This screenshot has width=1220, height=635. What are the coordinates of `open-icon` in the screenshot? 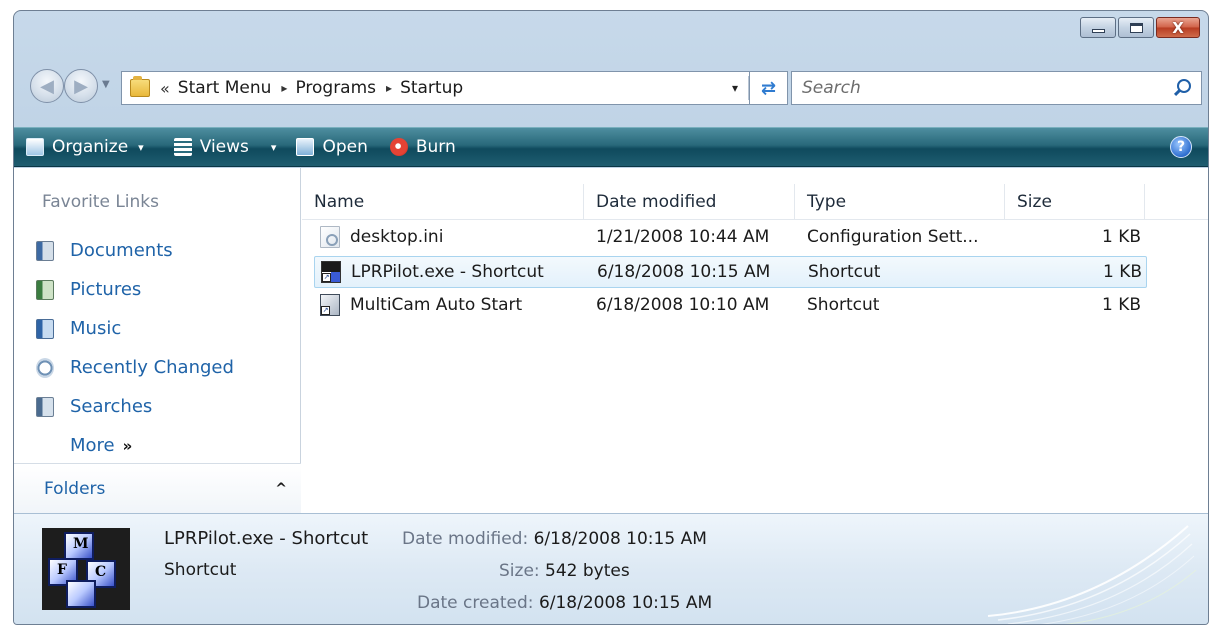 It's located at (305, 147).